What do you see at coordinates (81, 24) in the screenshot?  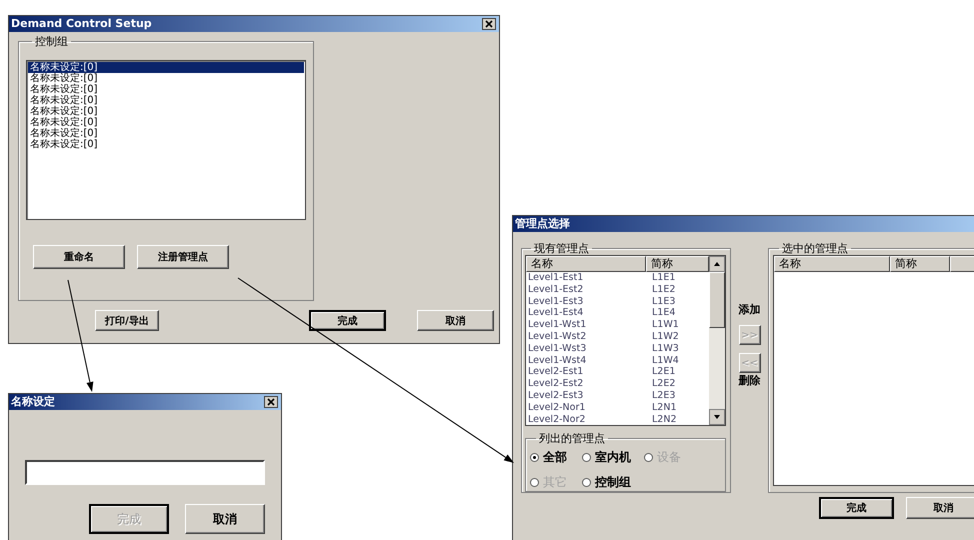 I see `window-title: Demand Control Setup` at bounding box center [81, 24].